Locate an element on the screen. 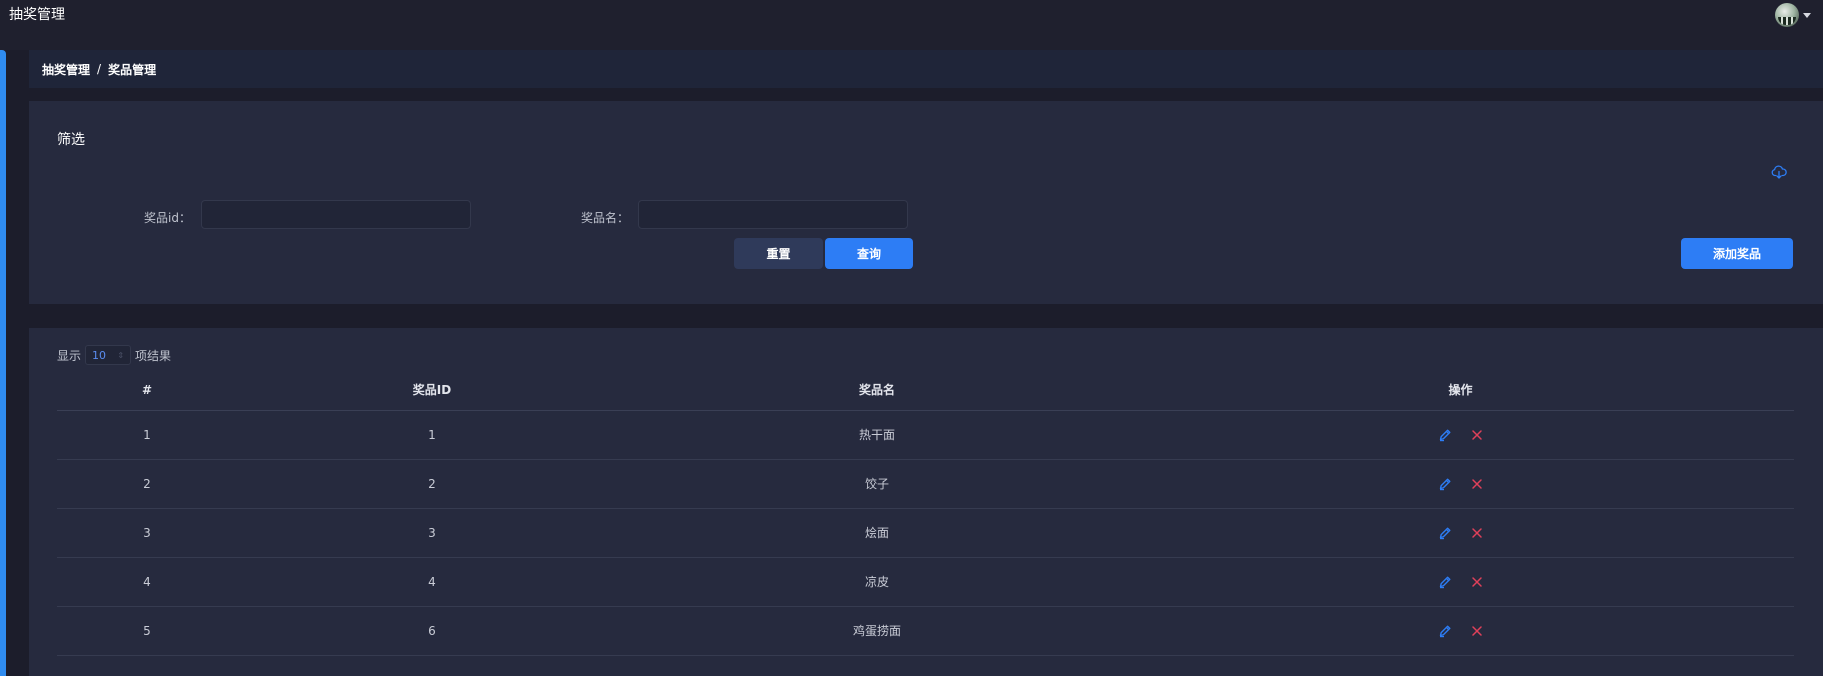 The image size is (1823, 676). user-menu is located at coordinates (1793, 15).